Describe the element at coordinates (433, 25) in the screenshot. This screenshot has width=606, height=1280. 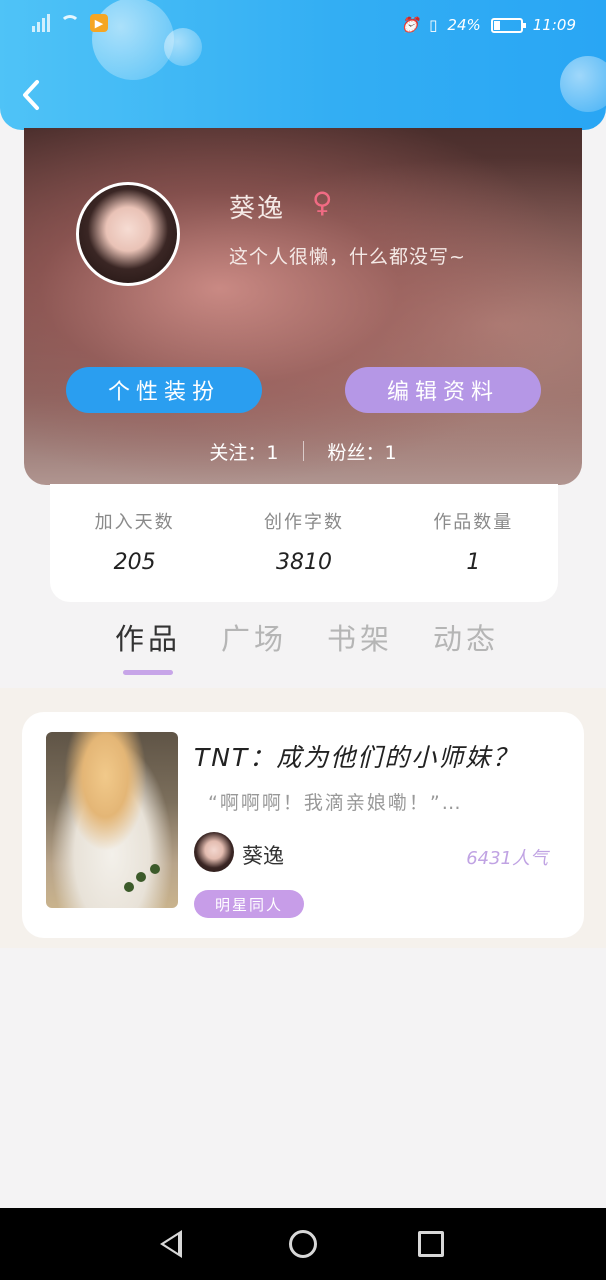
I see `vibrate-icon: ▯` at that location.